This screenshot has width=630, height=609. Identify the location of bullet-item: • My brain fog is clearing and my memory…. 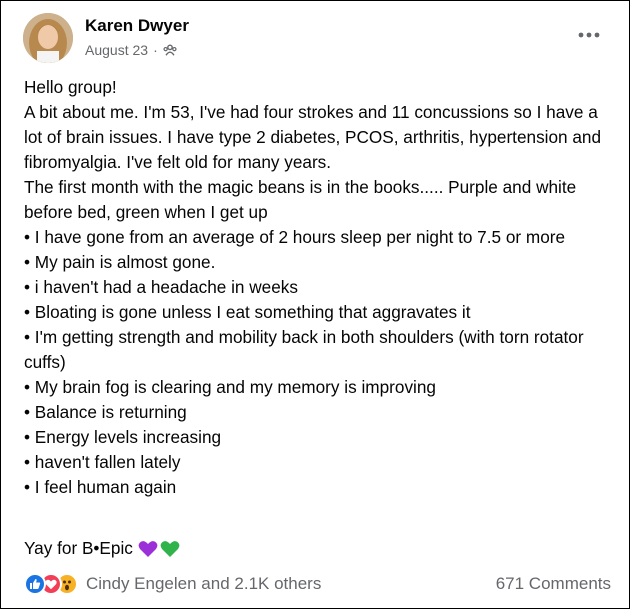
(230, 387).